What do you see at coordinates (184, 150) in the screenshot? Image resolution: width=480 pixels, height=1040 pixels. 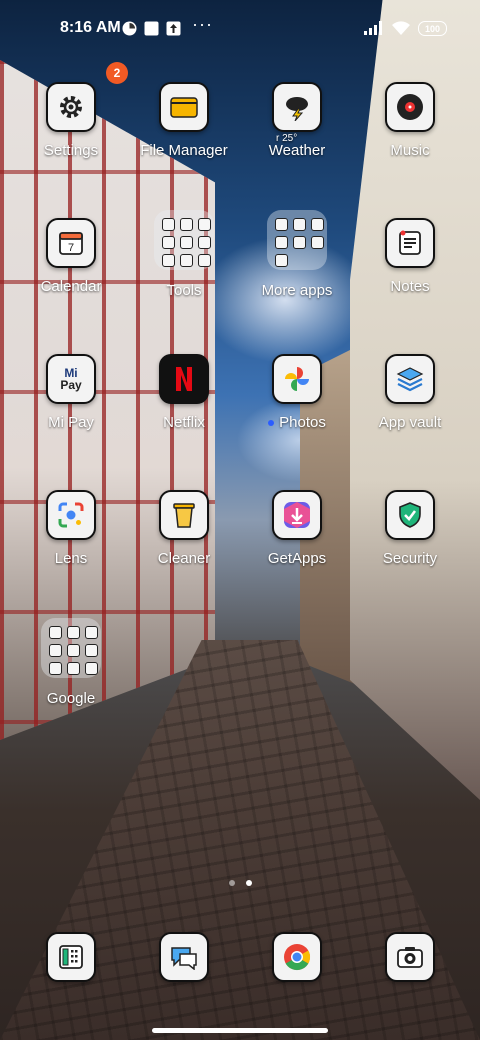 I see `app-label: File Manager` at bounding box center [184, 150].